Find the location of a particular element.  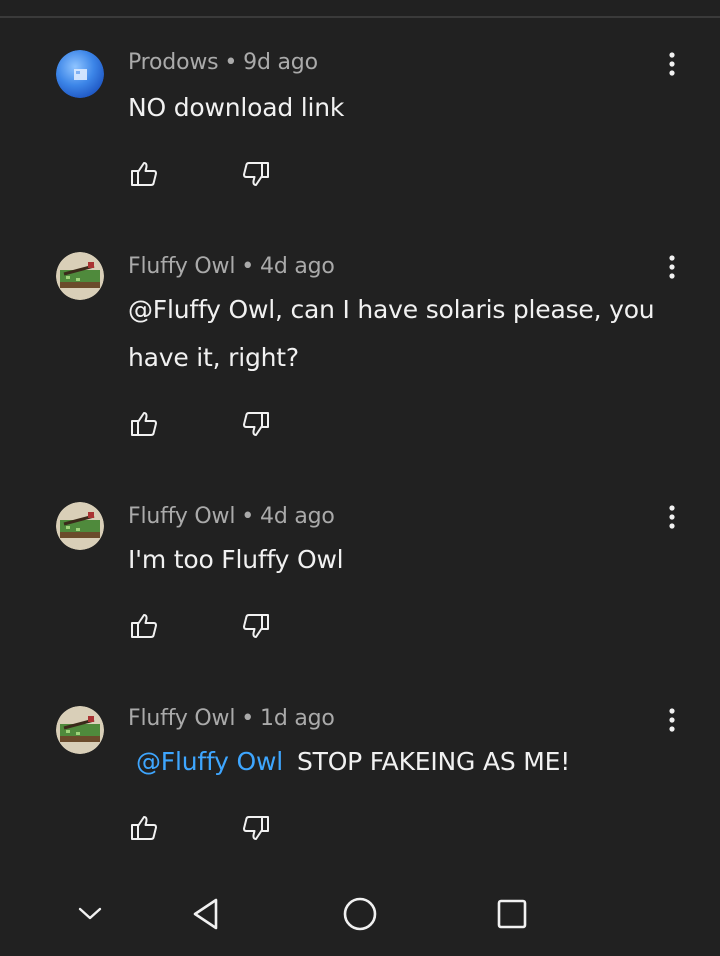

top-divider is located at coordinates (360, 17).